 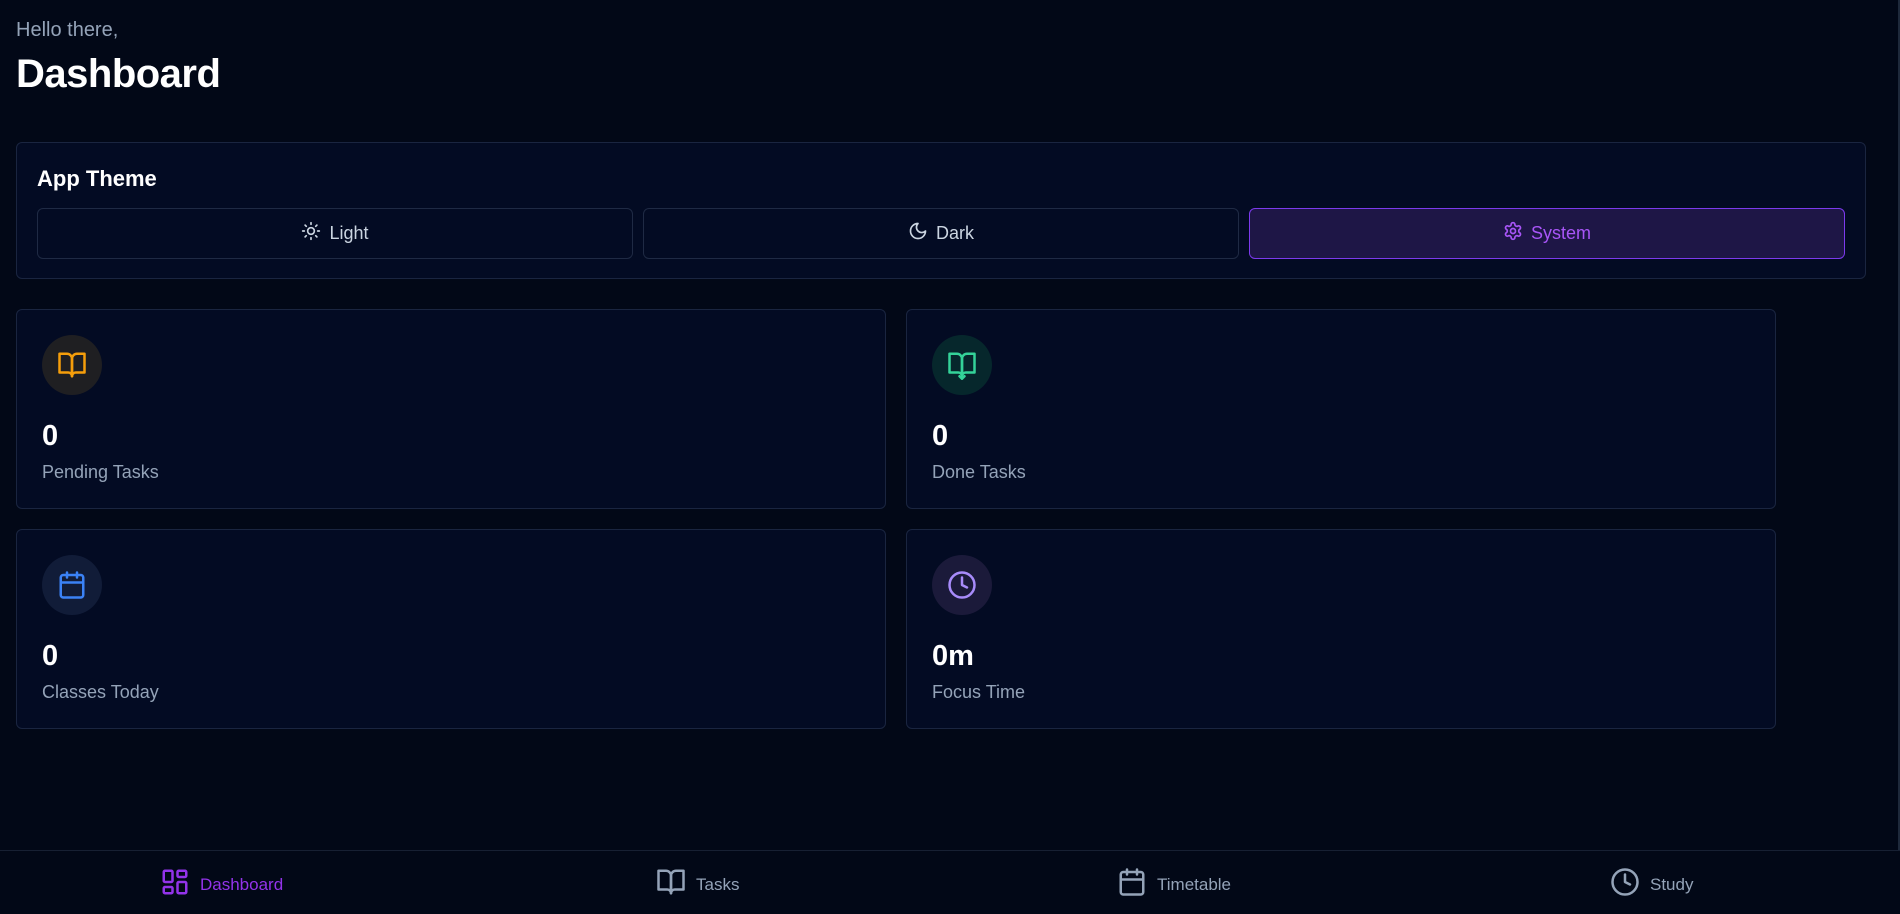 What do you see at coordinates (950, 882) in the screenshot?
I see `bottom-nav: Dashboard Tasks Timetable Study` at bounding box center [950, 882].